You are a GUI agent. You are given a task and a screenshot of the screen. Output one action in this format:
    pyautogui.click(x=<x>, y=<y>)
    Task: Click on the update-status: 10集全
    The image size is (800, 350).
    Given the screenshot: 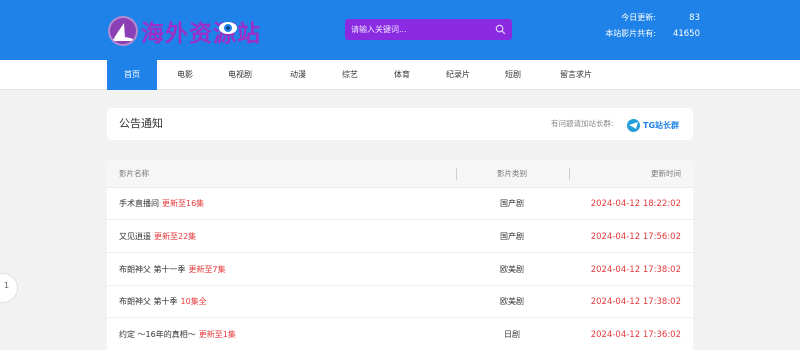 What is the action you would take?
    pyautogui.click(x=193, y=301)
    